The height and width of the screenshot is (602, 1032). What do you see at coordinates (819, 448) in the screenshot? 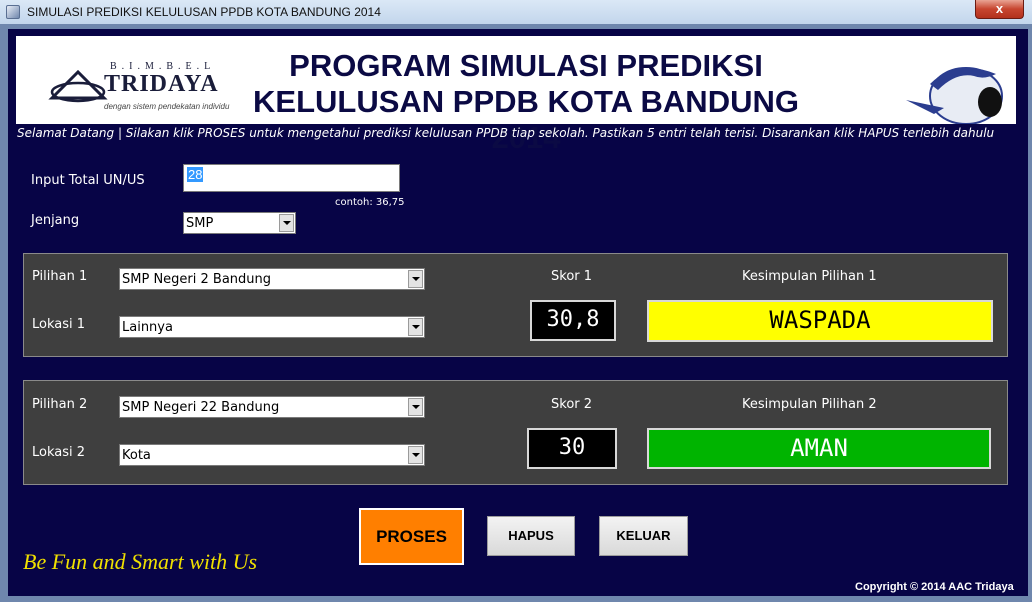
I see `kesimpulan-2-display: AMAN` at bounding box center [819, 448].